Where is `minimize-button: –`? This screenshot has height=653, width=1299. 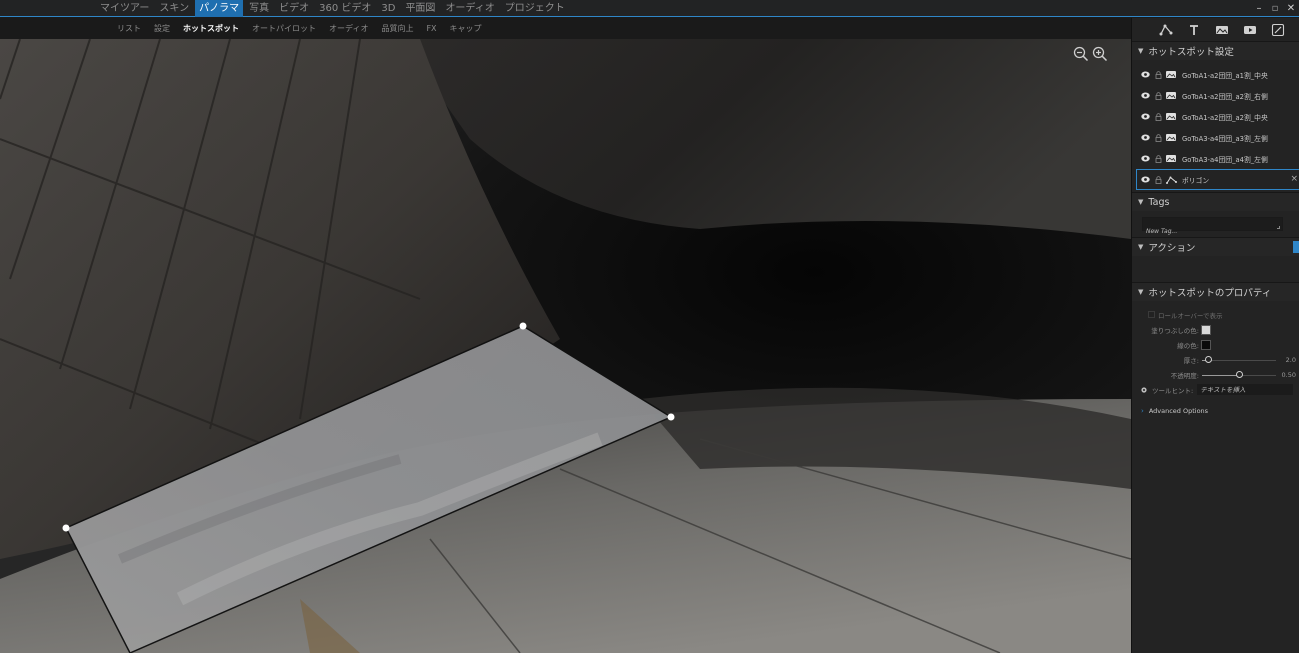
minimize-button: – is located at coordinates (1259, 8).